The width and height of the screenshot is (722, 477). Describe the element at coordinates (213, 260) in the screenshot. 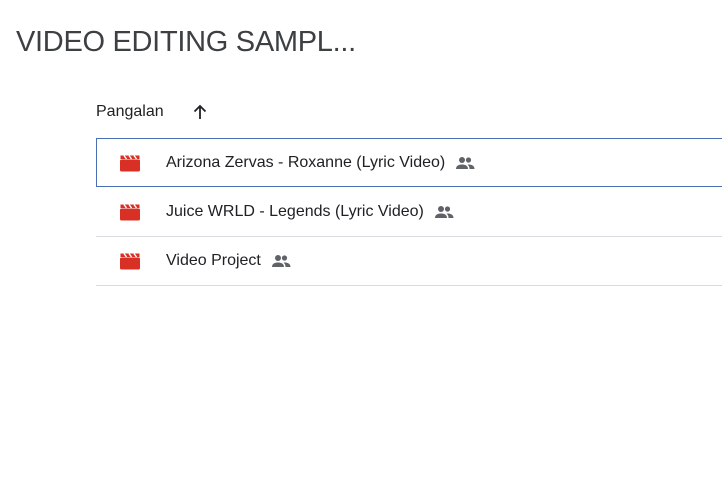

I see `file-name: Video Project` at that location.